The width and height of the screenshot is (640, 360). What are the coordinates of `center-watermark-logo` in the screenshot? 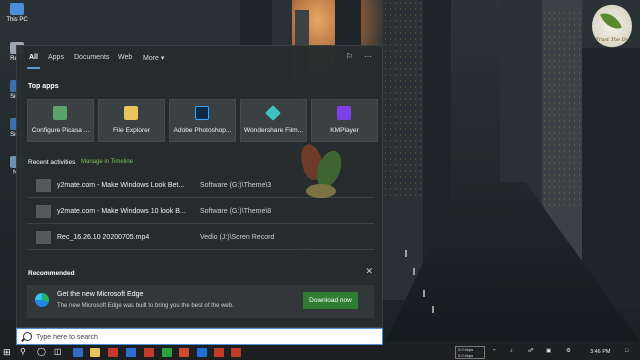 It's located at (319, 180).